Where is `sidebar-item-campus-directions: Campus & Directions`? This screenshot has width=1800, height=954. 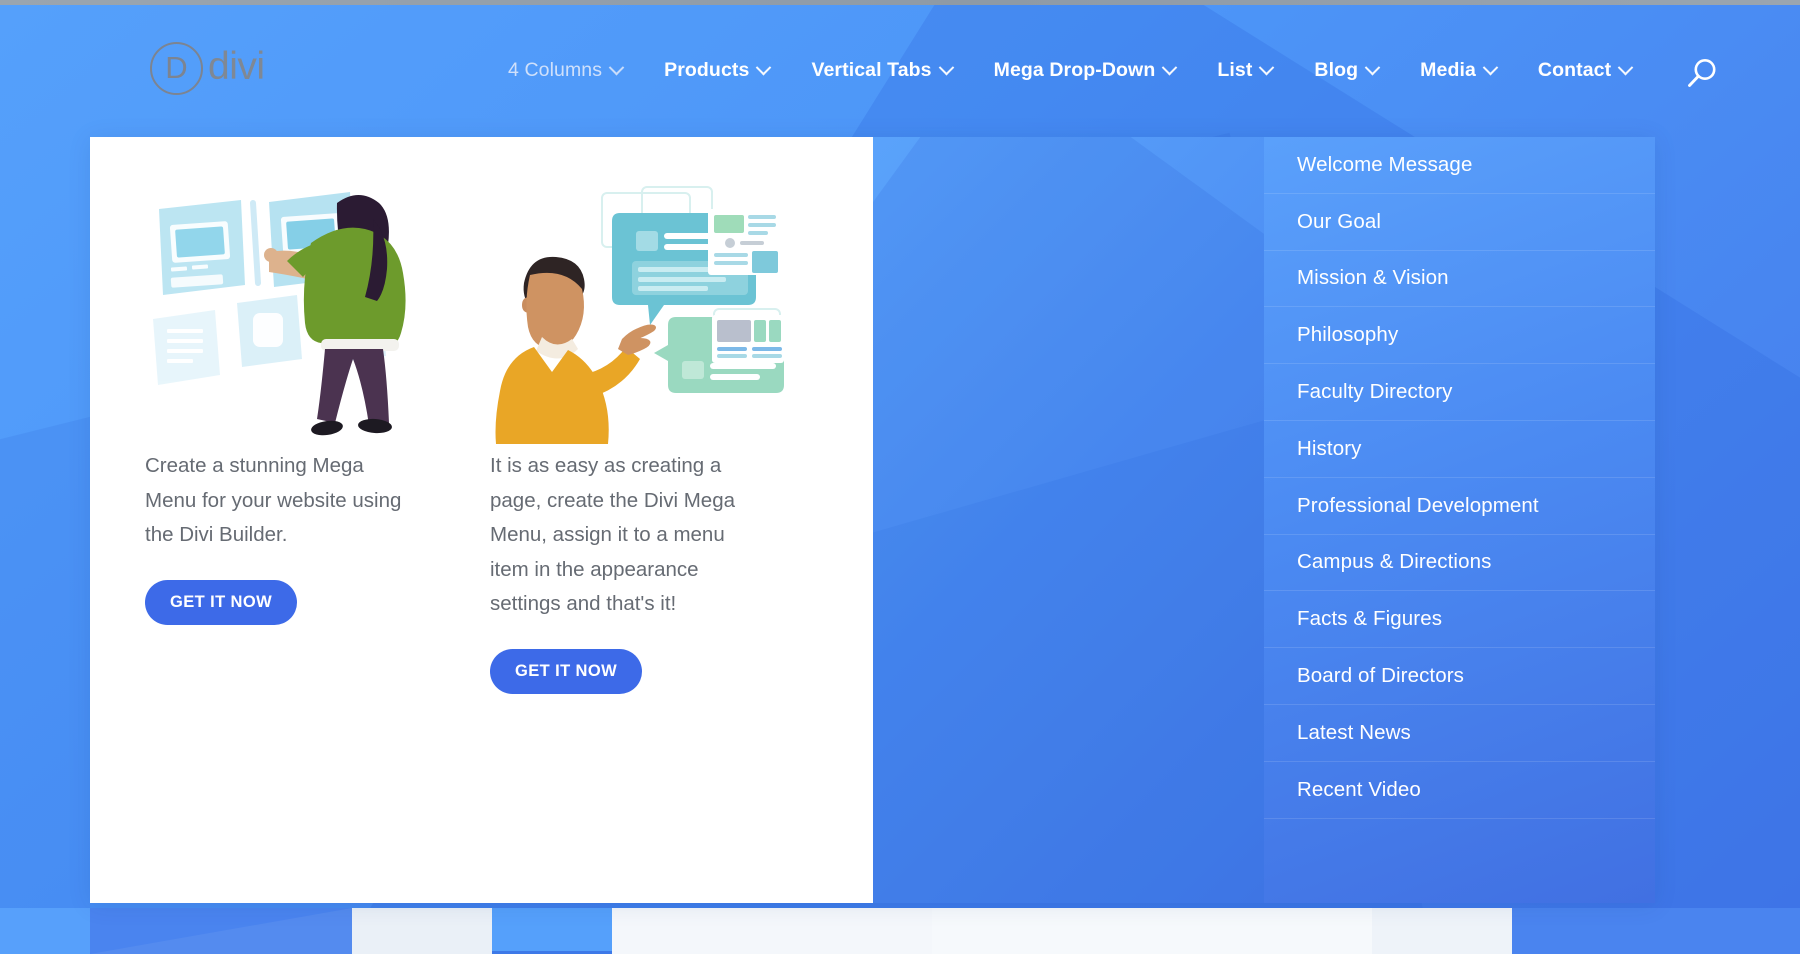
sidebar-item-campus-directions: Campus & Directions is located at coordinates (1459, 563).